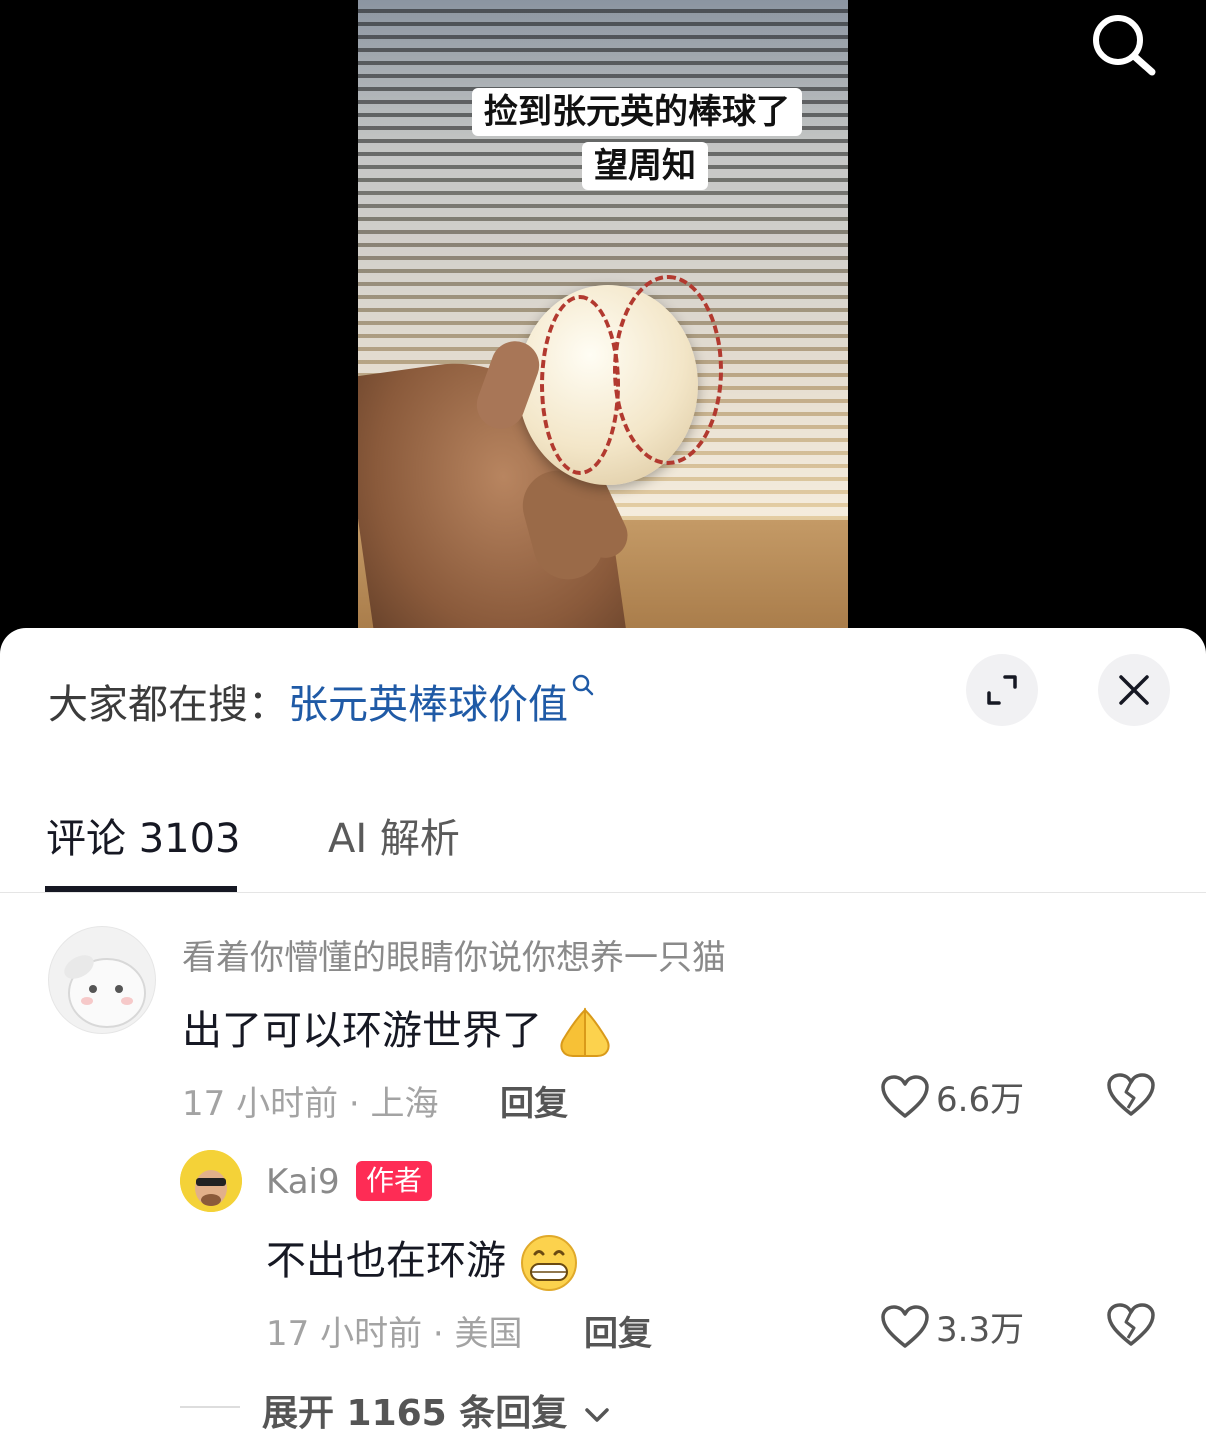 The width and height of the screenshot is (1206, 1456). I want to click on comment-text: 出了可以环游世界了, so click(398, 1029).